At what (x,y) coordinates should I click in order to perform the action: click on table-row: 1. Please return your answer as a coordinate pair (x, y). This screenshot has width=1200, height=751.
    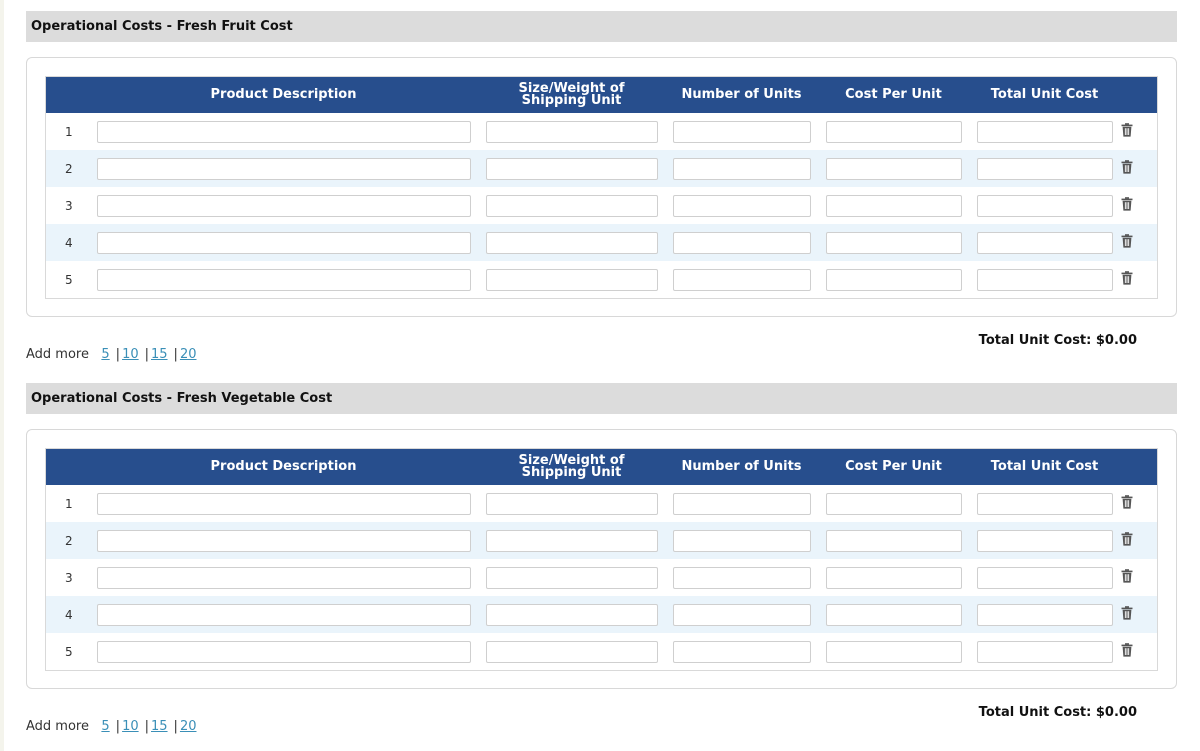
    Looking at the image, I should click on (602, 131).